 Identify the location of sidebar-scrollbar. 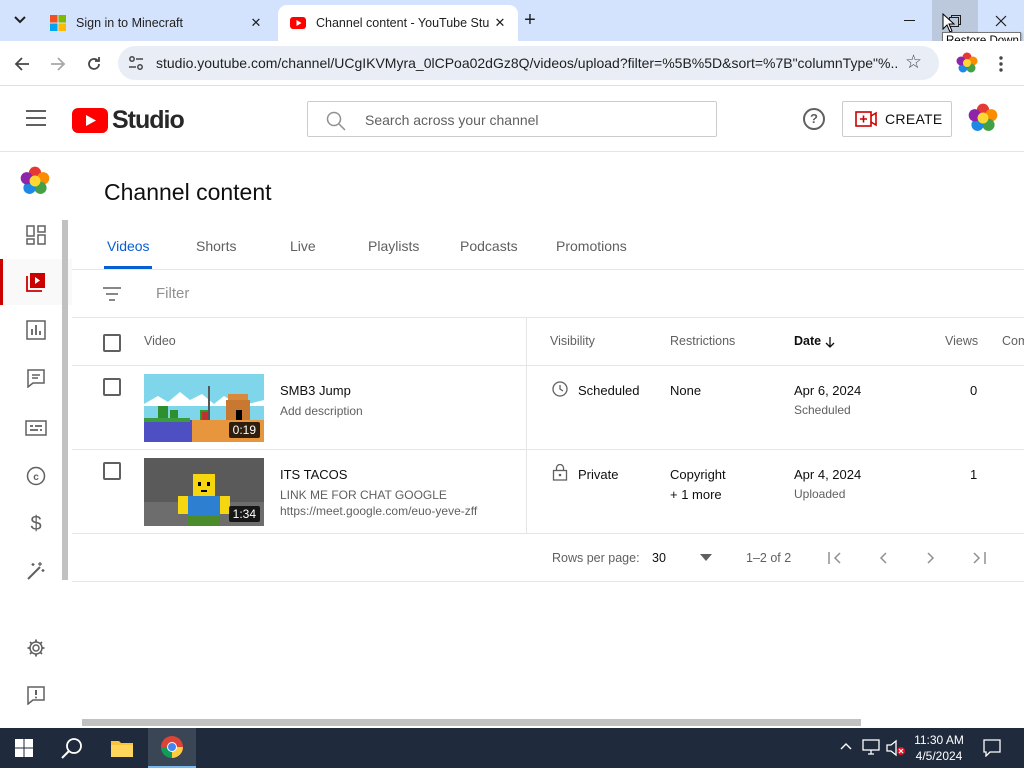
(65, 400).